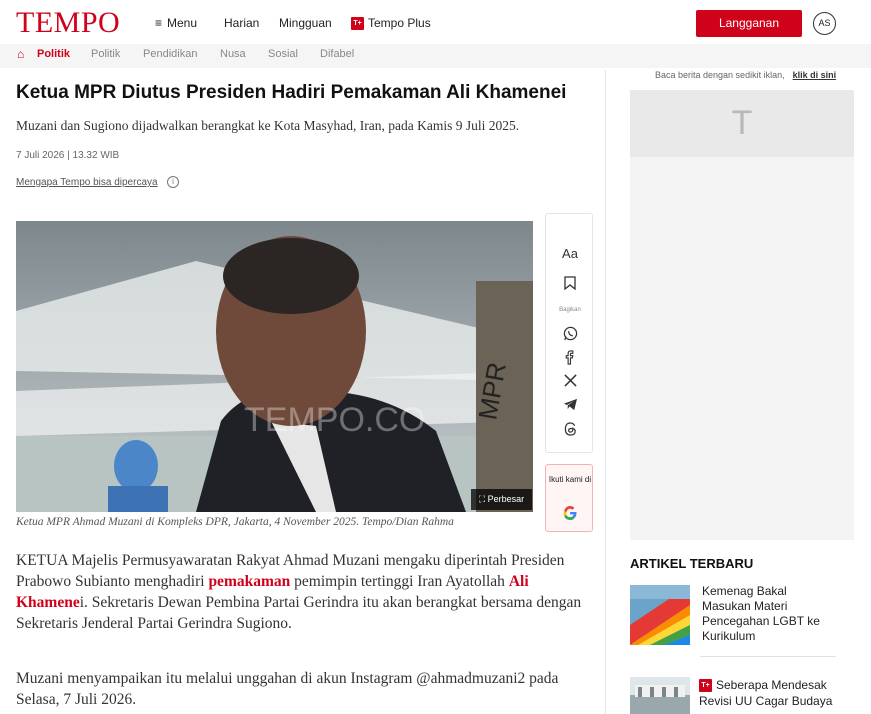 The width and height of the screenshot is (871, 714). I want to click on user-avatar: AS, so click(824, 23).